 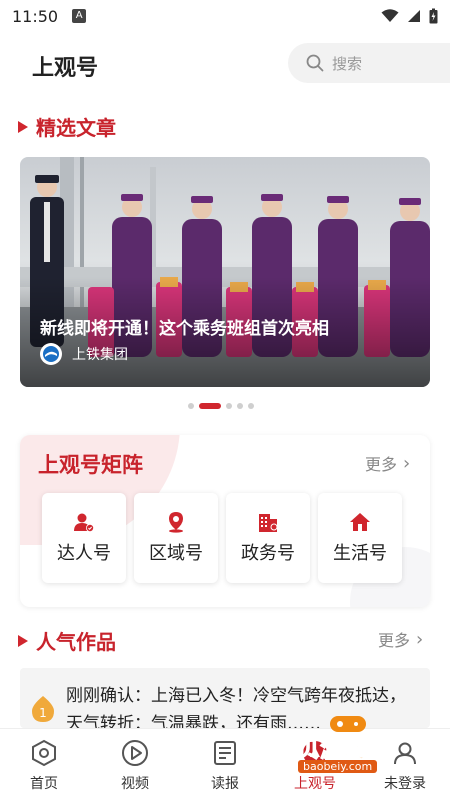 I want to click on banner-source: 上铁集团, so click(x=84, y=354).